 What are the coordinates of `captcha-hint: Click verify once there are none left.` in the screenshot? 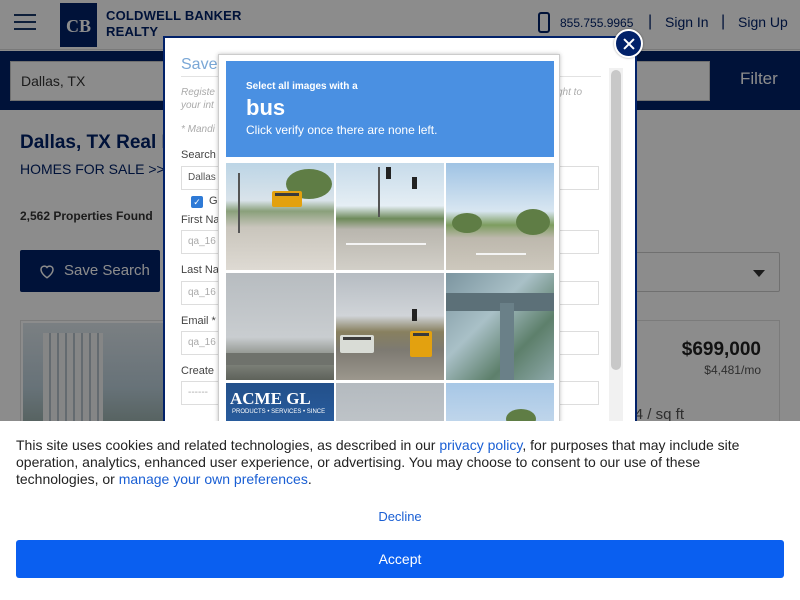 It's located at (342, 130).